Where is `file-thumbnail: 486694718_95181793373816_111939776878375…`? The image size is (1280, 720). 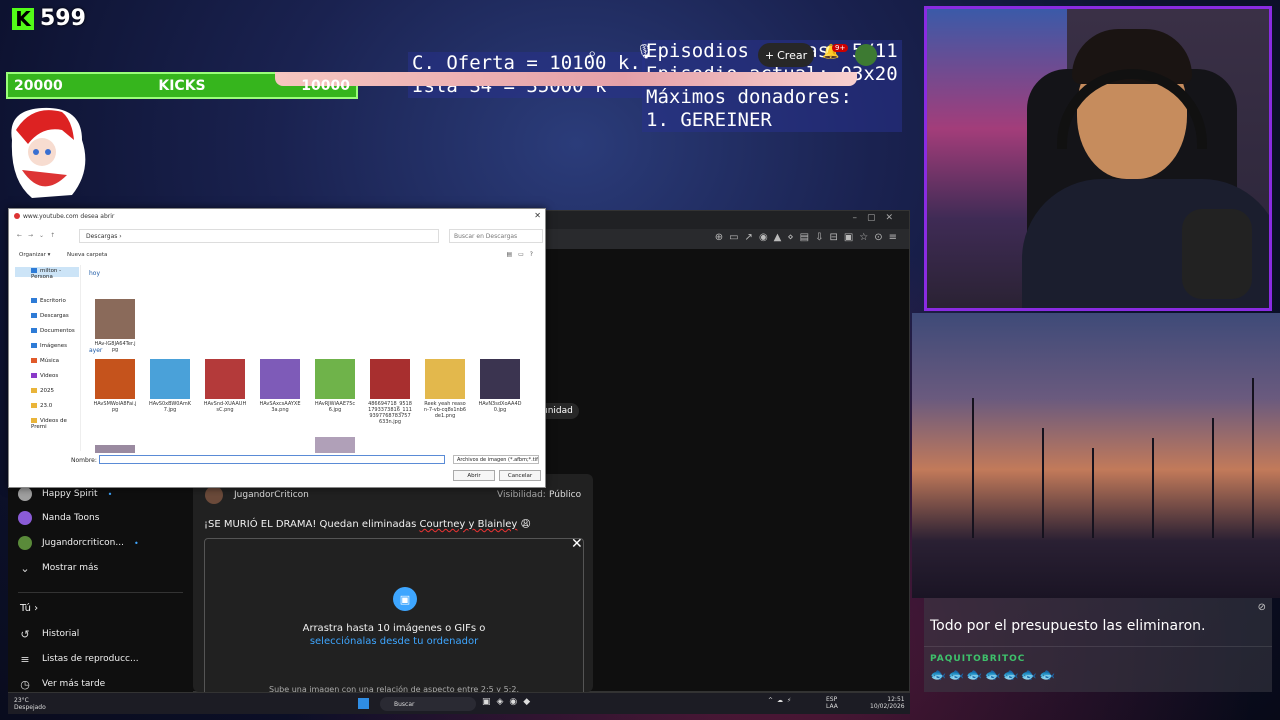 file-thumbnail: 486694718_95181793373816_111939776878375… is located at coordinates (390, 392).